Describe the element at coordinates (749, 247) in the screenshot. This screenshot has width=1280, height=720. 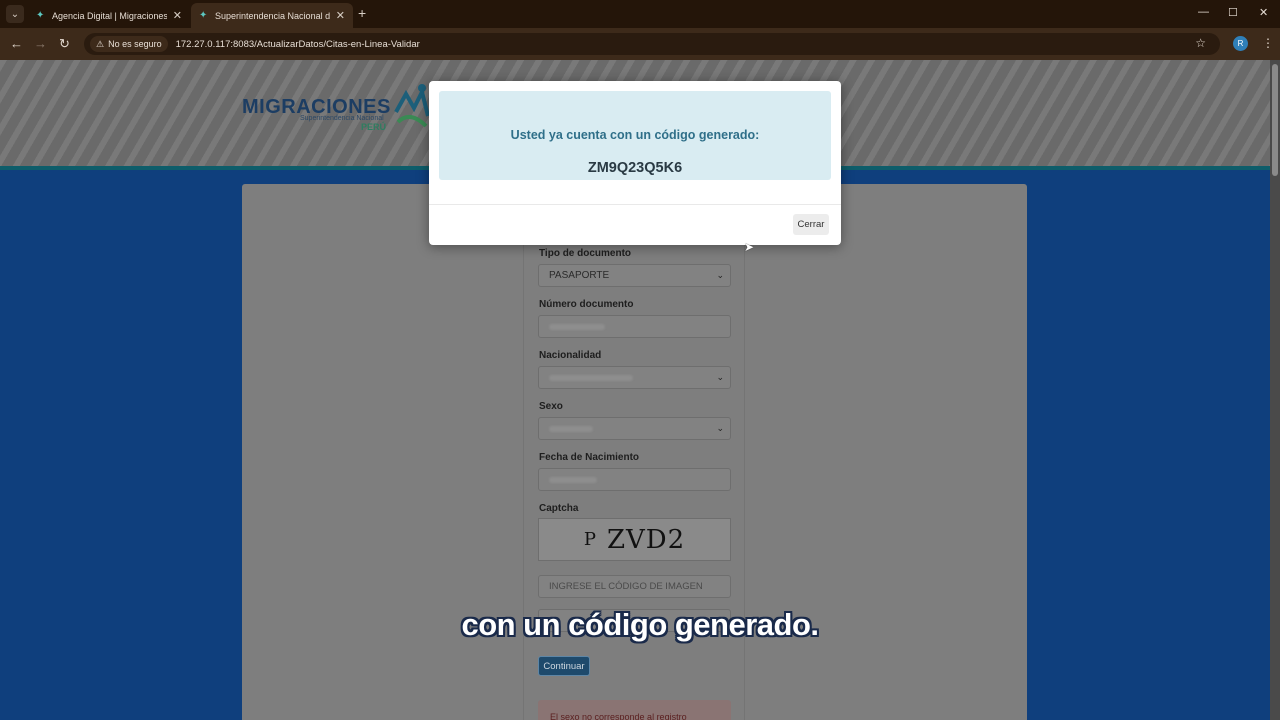
I see `mouse-pointer-icon: ➤` at that location.